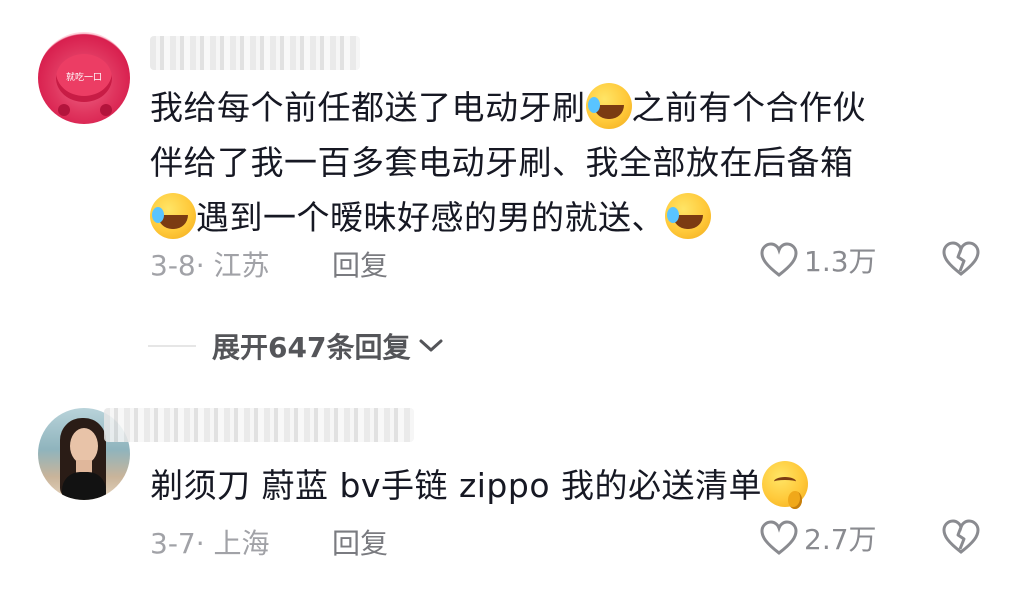 The height and width of the screenshot is (594, 1024). Describe the element at coordinates (502, 162) in the screenshot. I see `comment-line-2: 伴给了我一百多套电动牙刷、我全部放在后备箱` at that location.